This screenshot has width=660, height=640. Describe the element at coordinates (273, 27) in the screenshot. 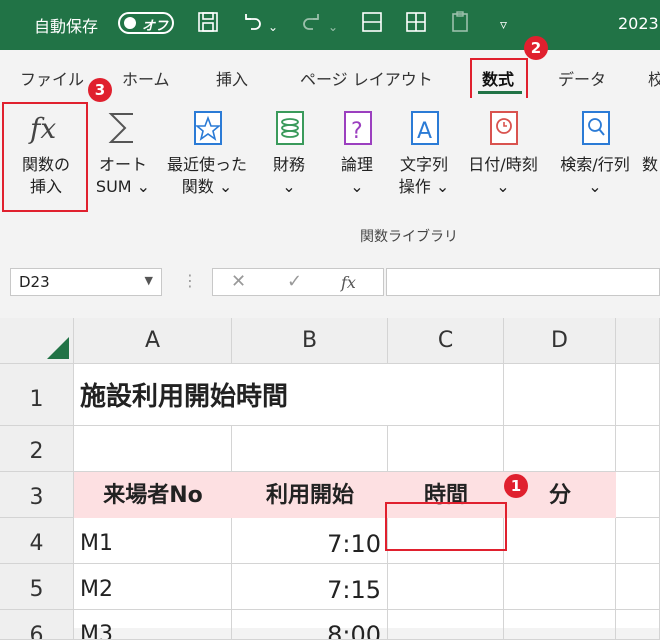

I see `undo-dropdown-icon: ⌄` at that location.